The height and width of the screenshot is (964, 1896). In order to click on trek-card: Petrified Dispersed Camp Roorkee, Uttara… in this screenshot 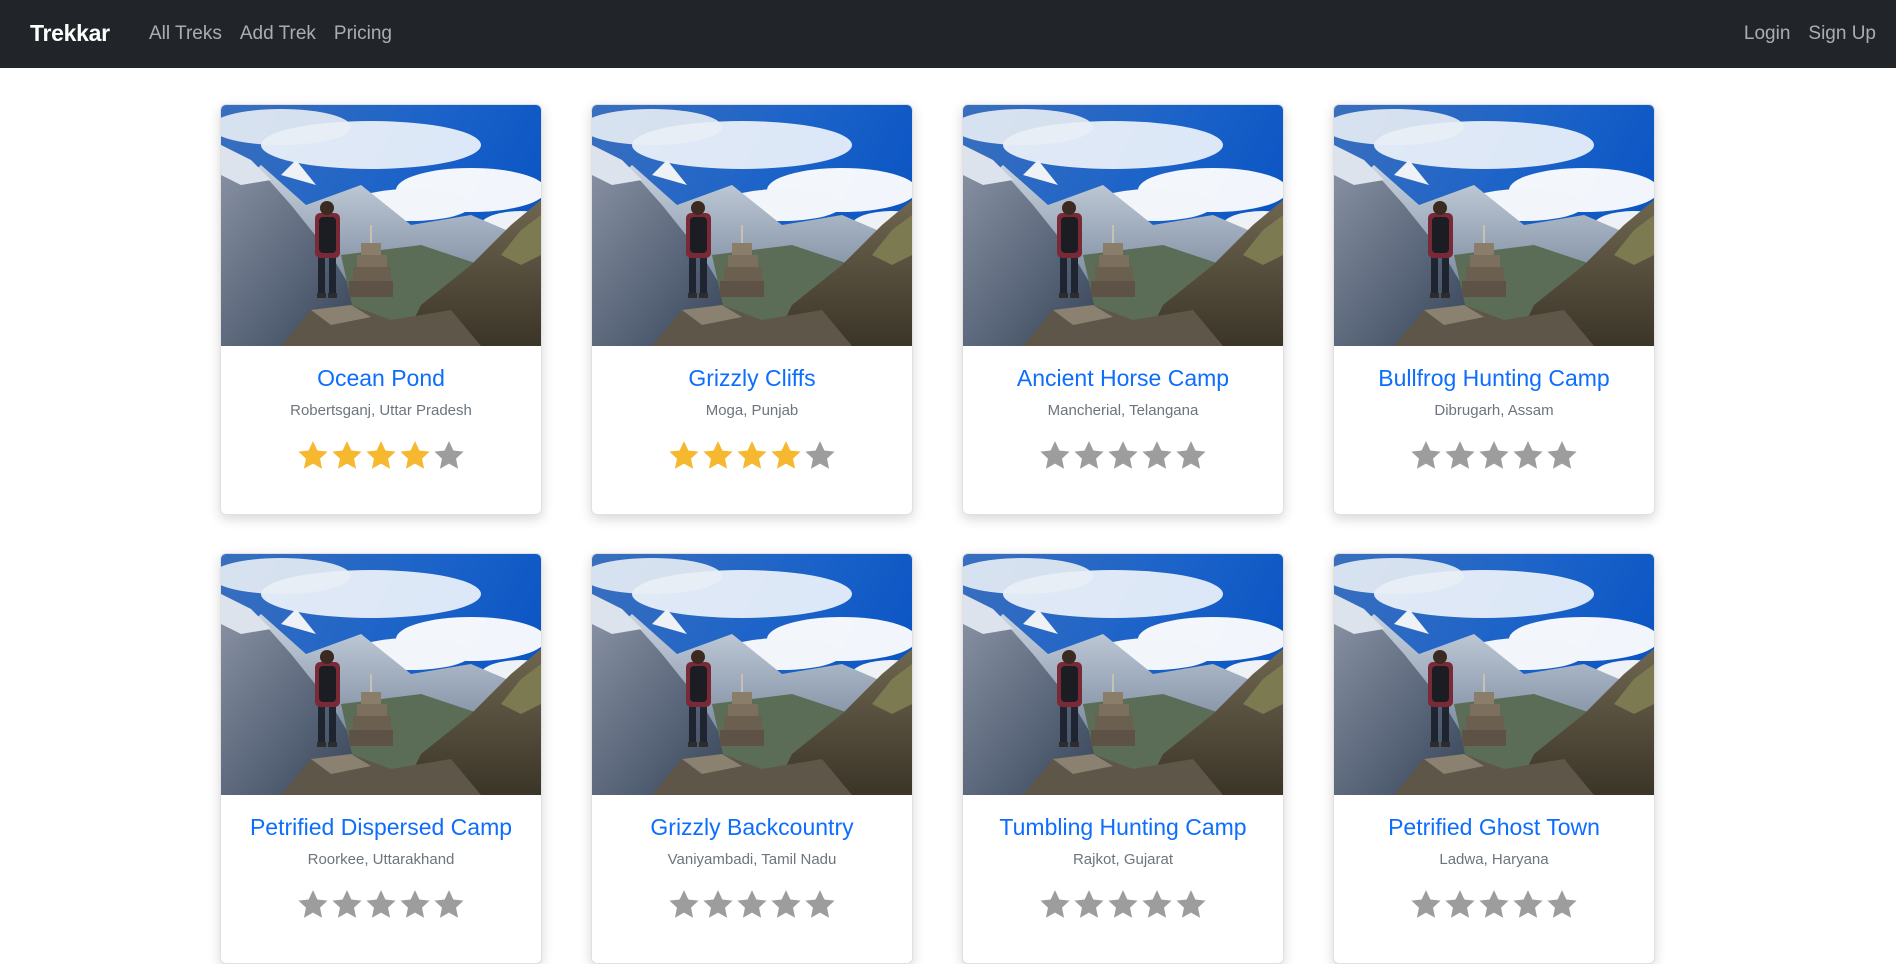, I will do `click(381, 758)`.